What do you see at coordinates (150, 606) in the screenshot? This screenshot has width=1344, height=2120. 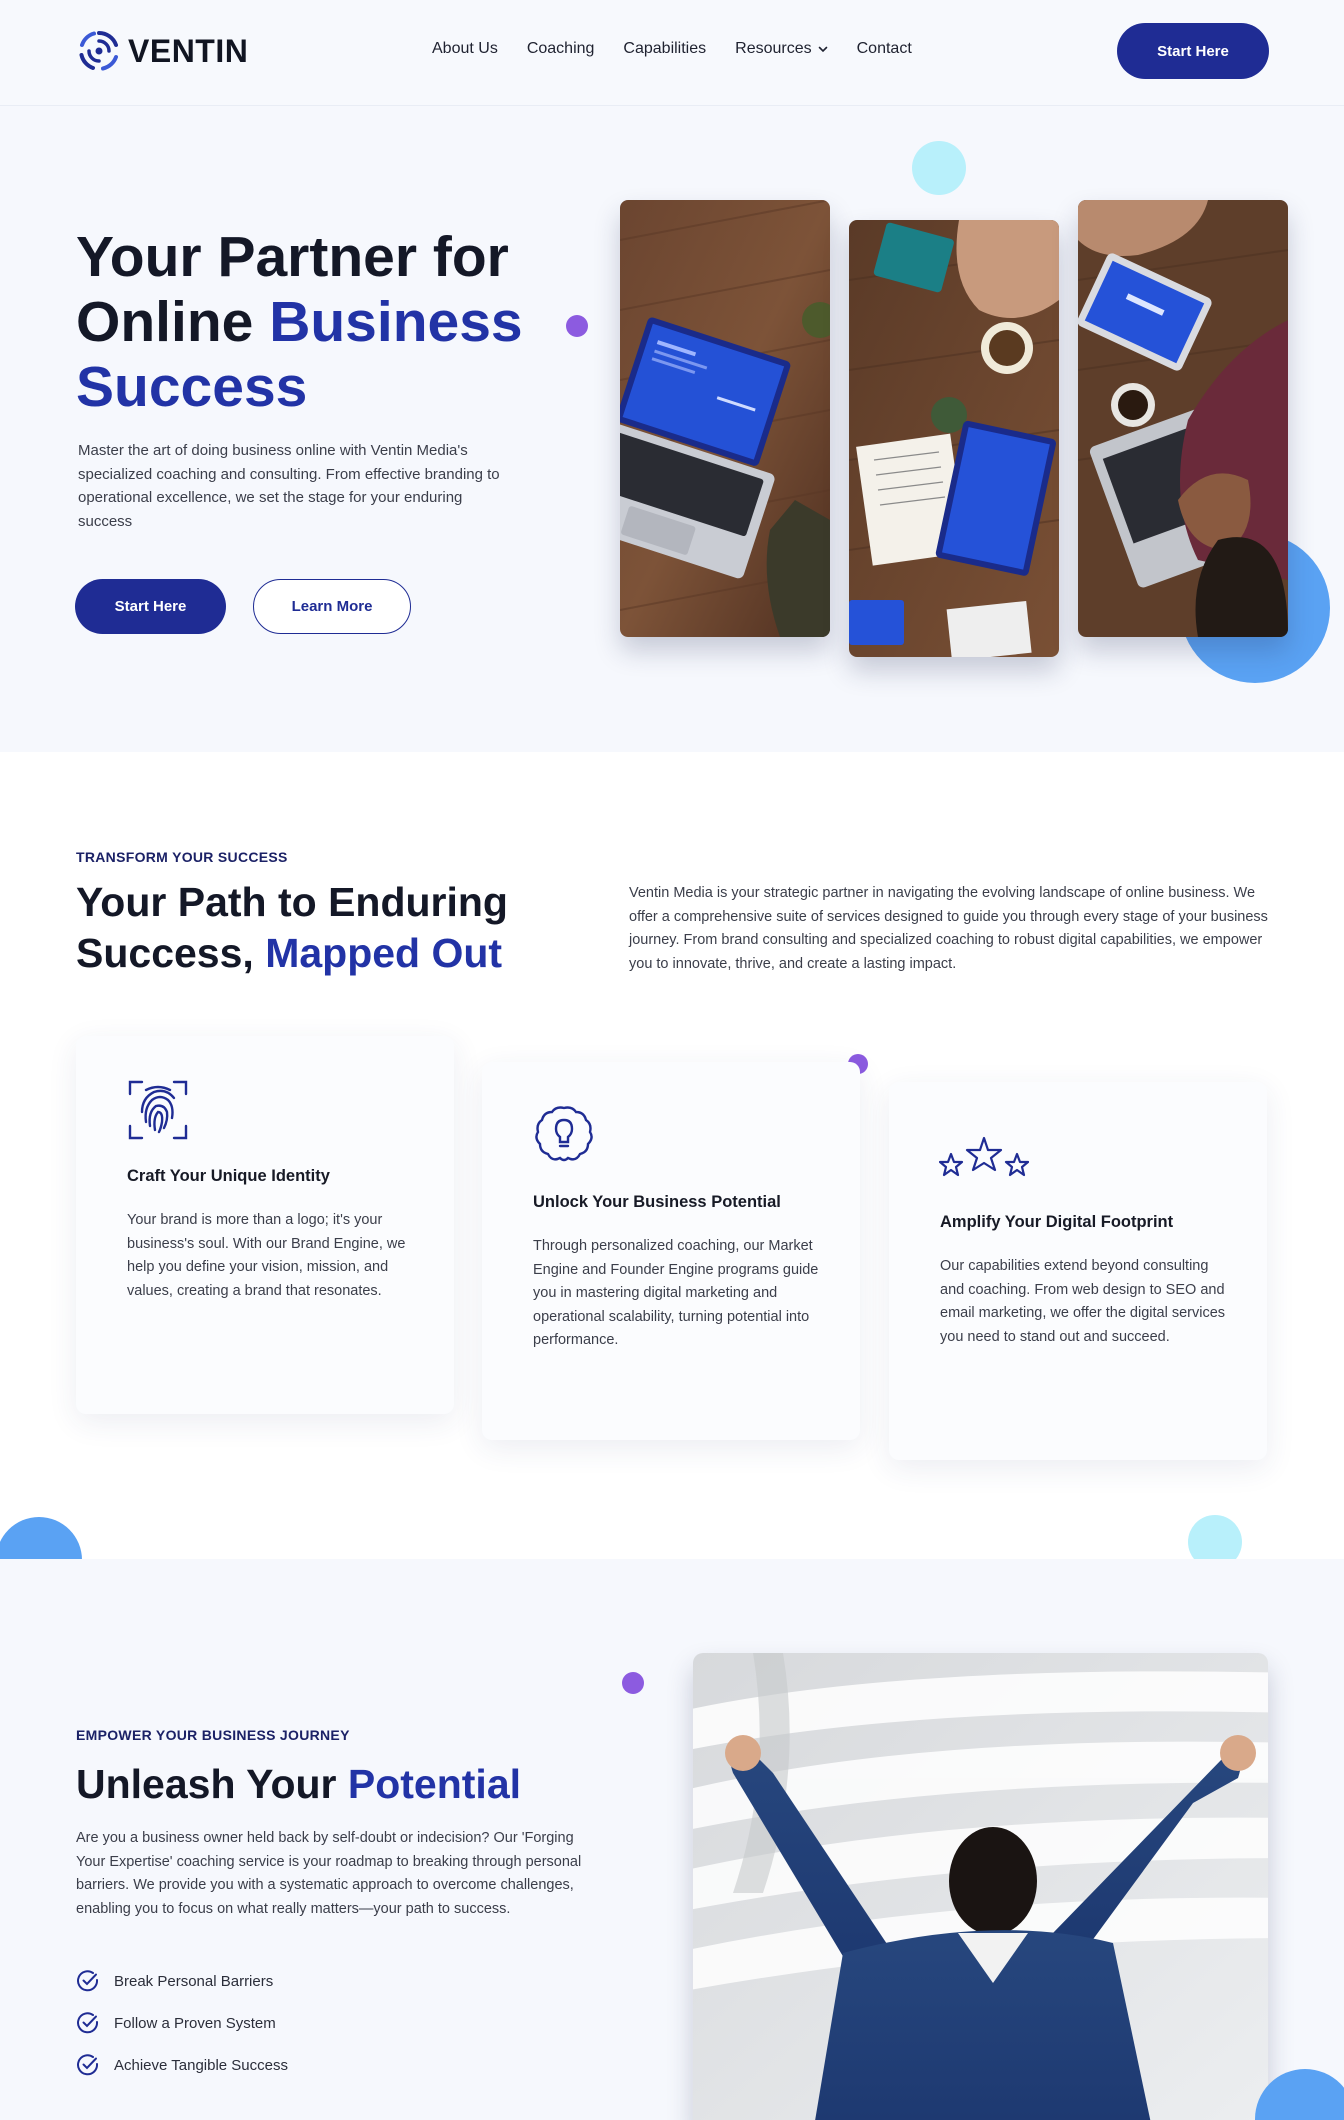 I see `hero-start-button: Start Here` at bounding box center [150, 606].